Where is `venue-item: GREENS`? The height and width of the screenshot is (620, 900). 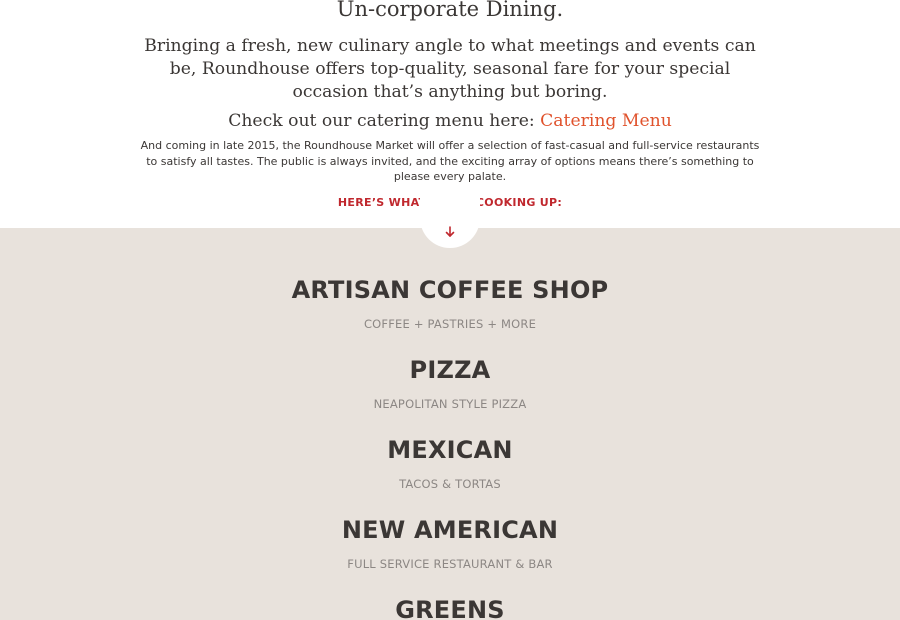
venue-item: GREENS is located at coordinates (450, 608).